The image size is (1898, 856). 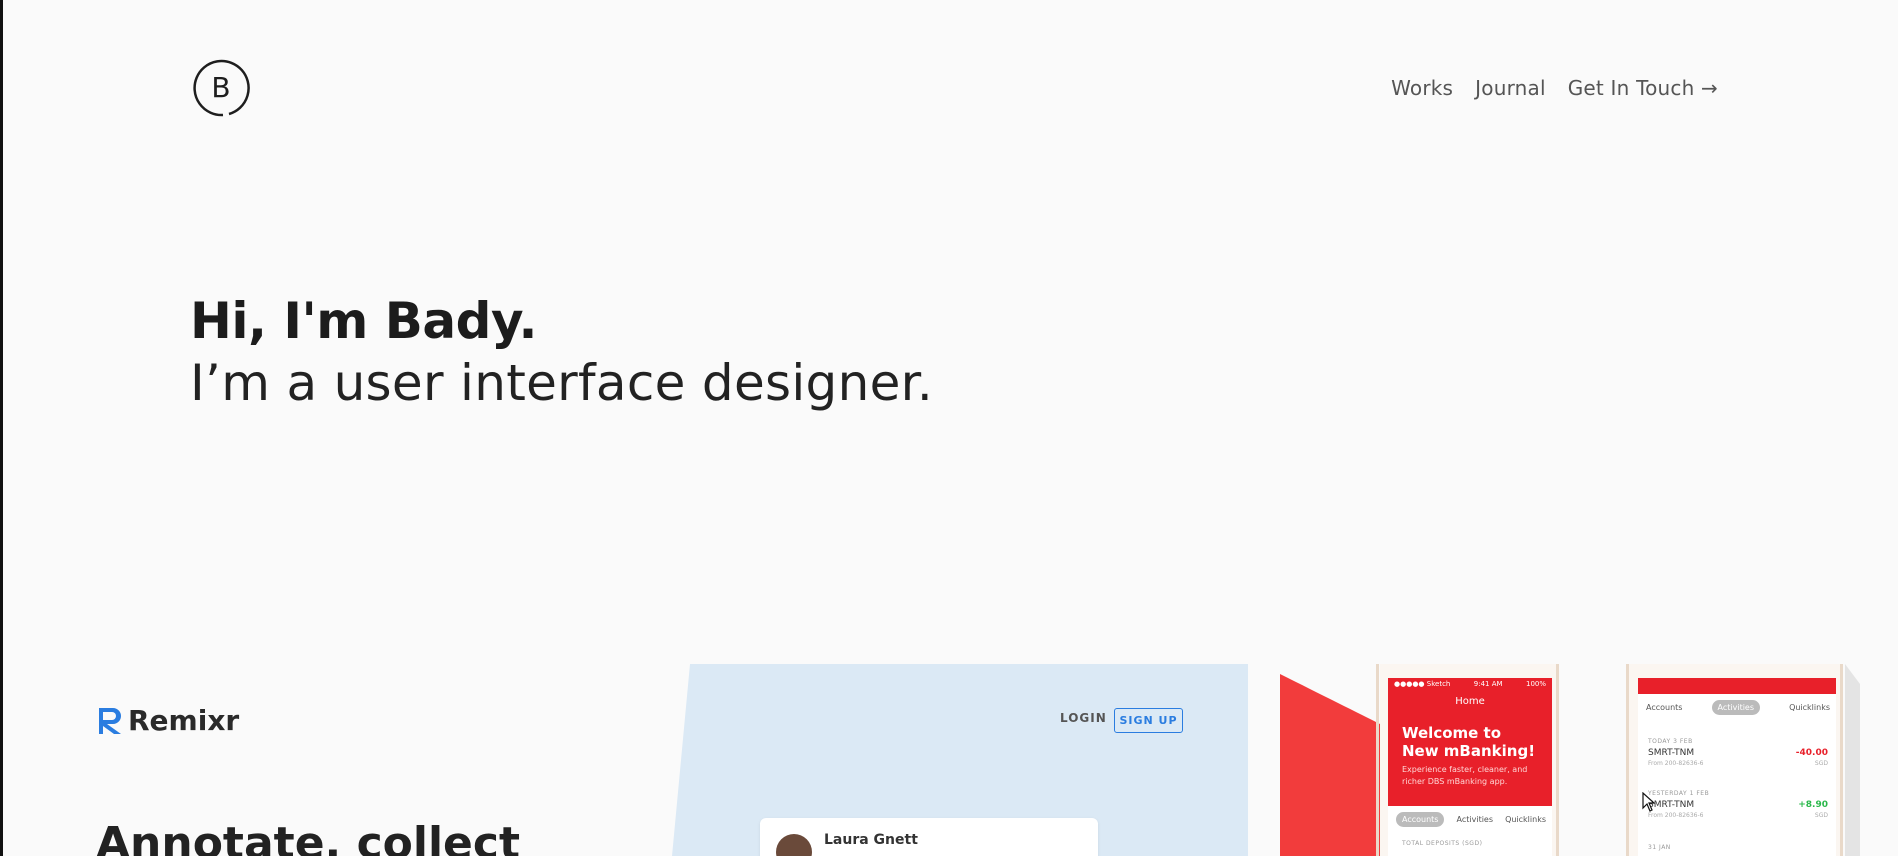 What do you see at coordinates (184, 720) in the screenshot?
I see `remixr-brand-name: Remixr` at bounding box center [184, 720].